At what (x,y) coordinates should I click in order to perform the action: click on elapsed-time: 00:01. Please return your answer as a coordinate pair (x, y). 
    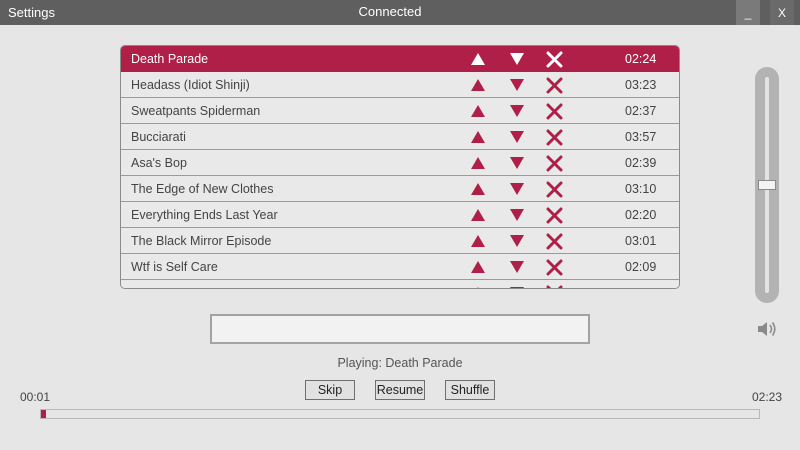
    Looking at the image, I should click on (35, 397).